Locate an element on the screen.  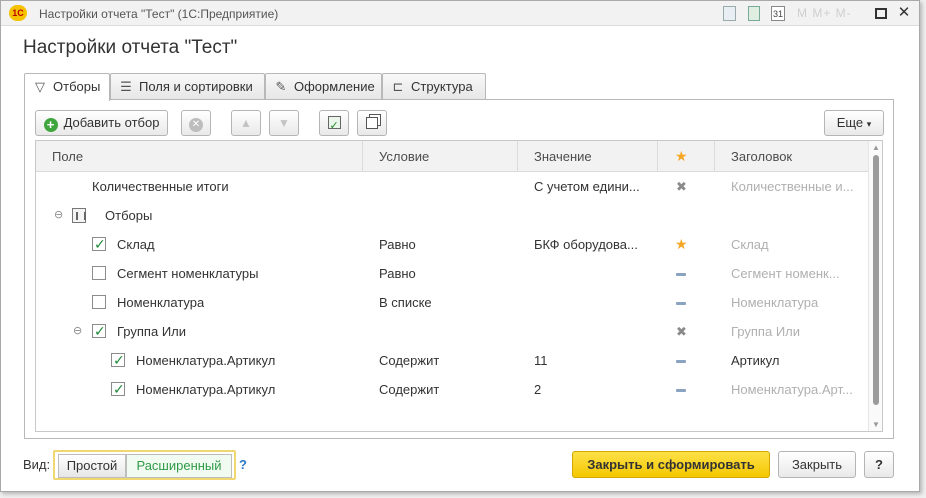
window-title: Настройки отчета "Тест" (1С:Предприятие) is located at coordinates (159, 14).